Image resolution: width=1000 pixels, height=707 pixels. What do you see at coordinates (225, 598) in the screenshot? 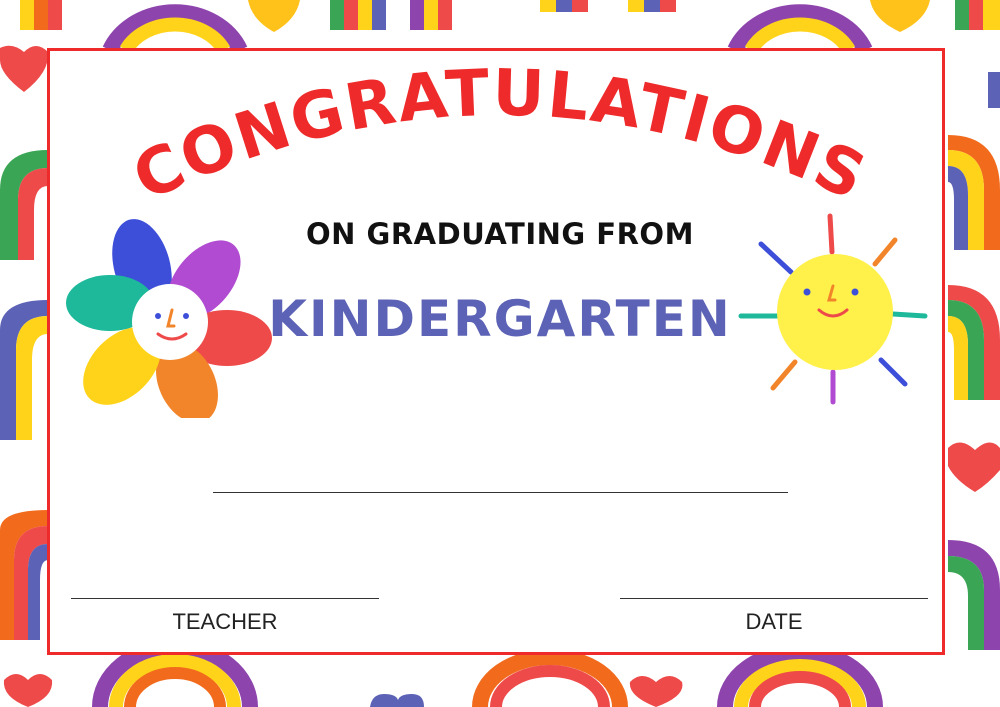
I see `teacher-signature-line` at bounding box center [225, 598].